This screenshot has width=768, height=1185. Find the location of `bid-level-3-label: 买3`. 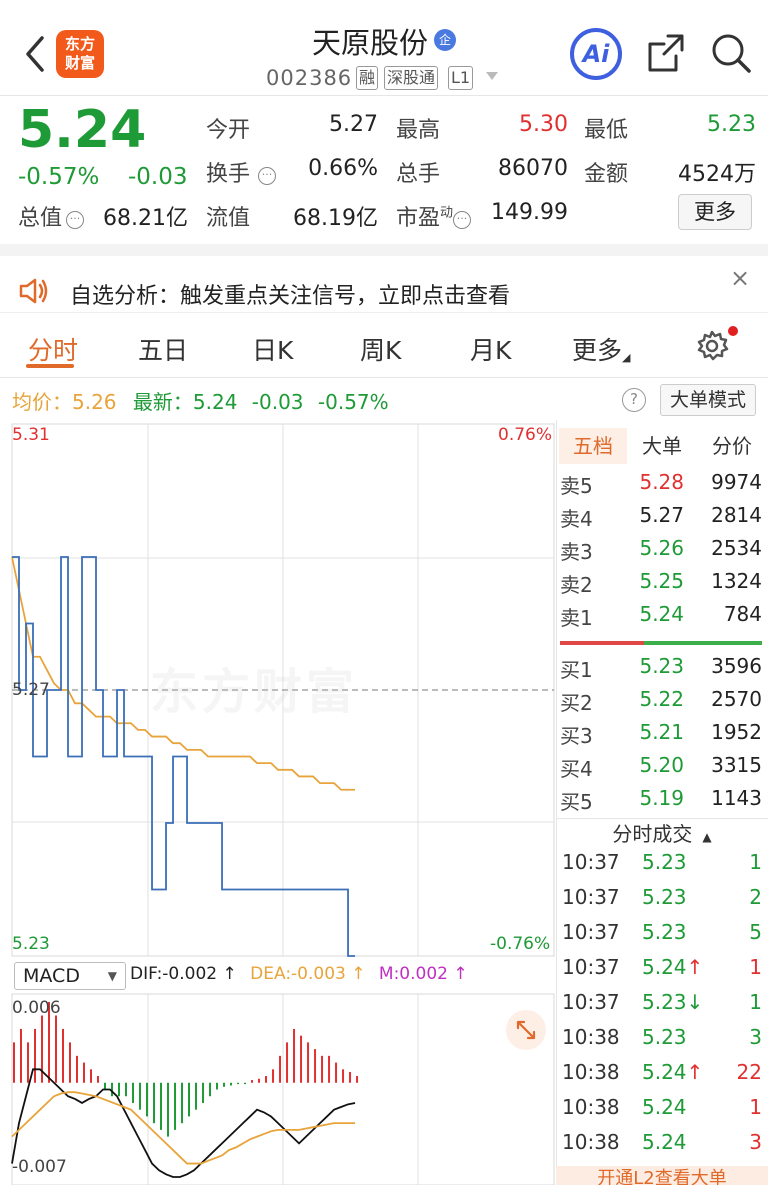

bid-level-3-label: 买3 is located at coordinates (576, 736).